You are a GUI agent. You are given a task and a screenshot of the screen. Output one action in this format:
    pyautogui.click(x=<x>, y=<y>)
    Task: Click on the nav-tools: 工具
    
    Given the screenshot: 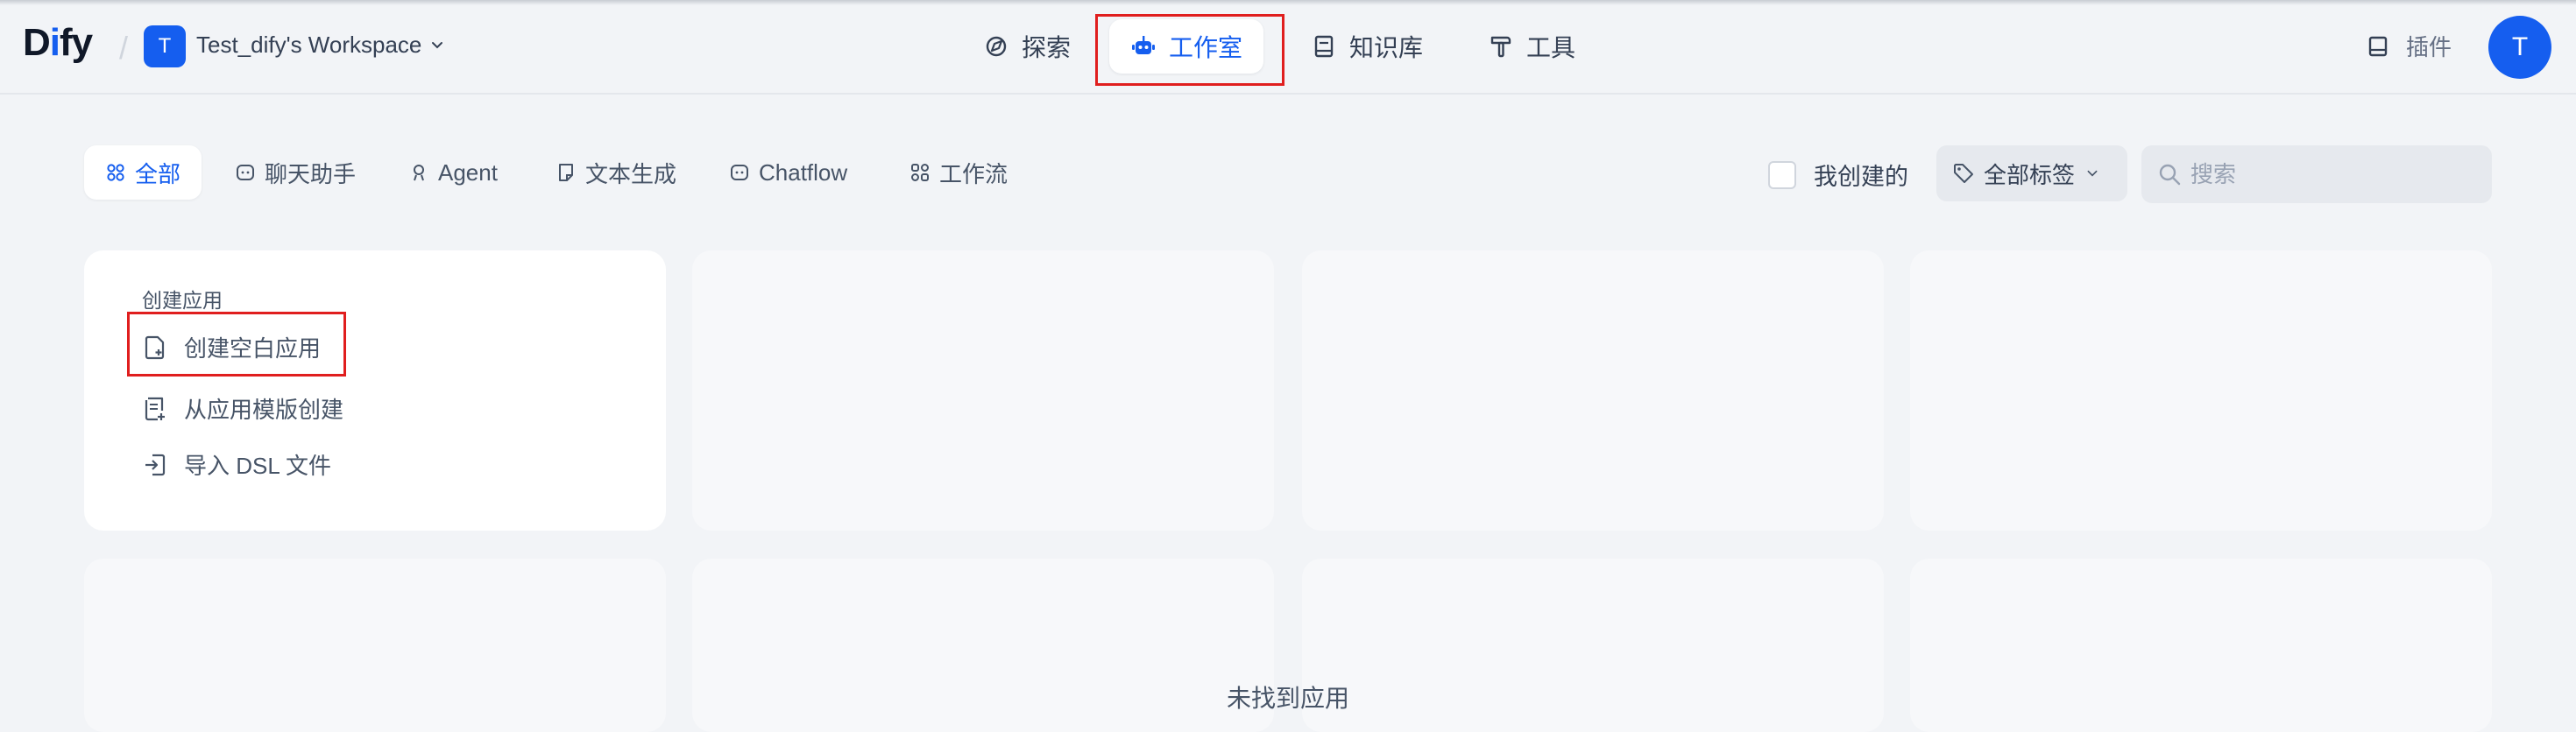 What is the action you would take?
    pyautogui.click(x=1531, y=46)
    